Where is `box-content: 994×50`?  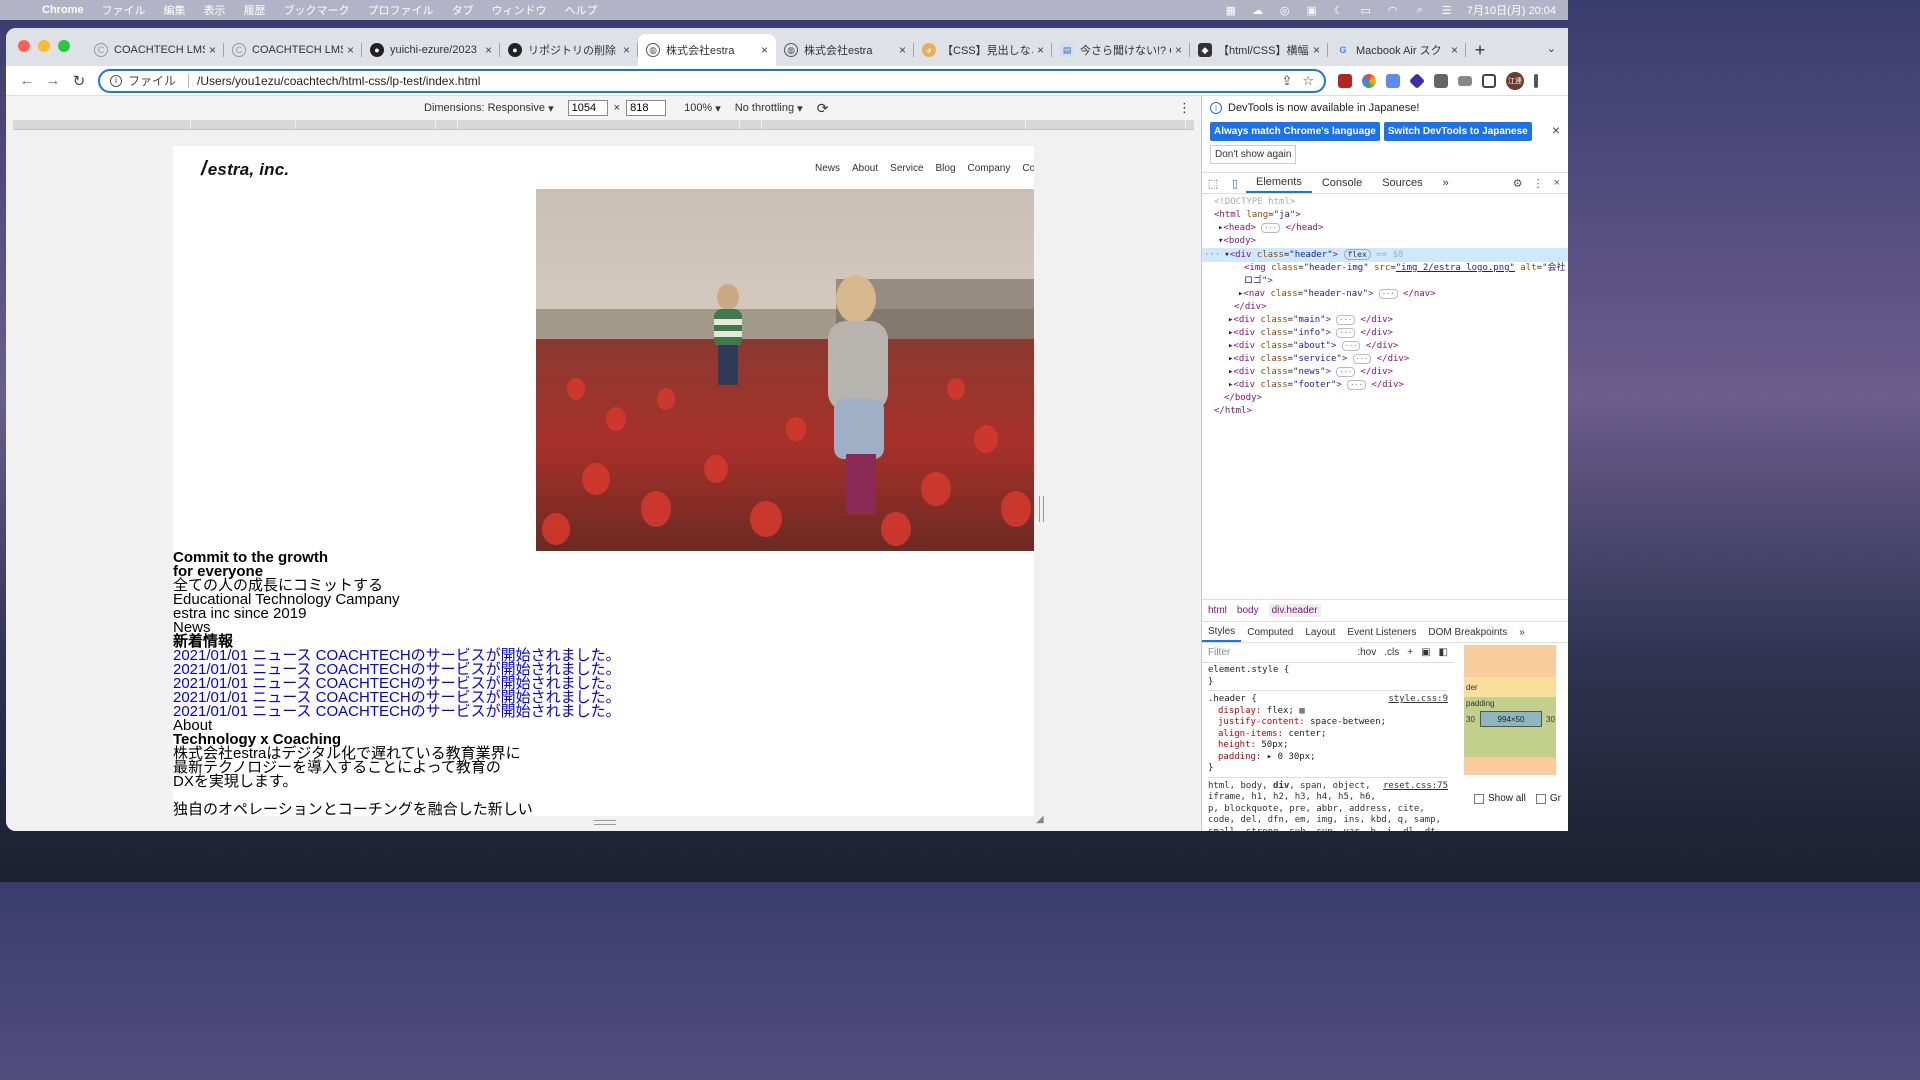 box-content: 994×50 is located at coordinates (1511, 719).